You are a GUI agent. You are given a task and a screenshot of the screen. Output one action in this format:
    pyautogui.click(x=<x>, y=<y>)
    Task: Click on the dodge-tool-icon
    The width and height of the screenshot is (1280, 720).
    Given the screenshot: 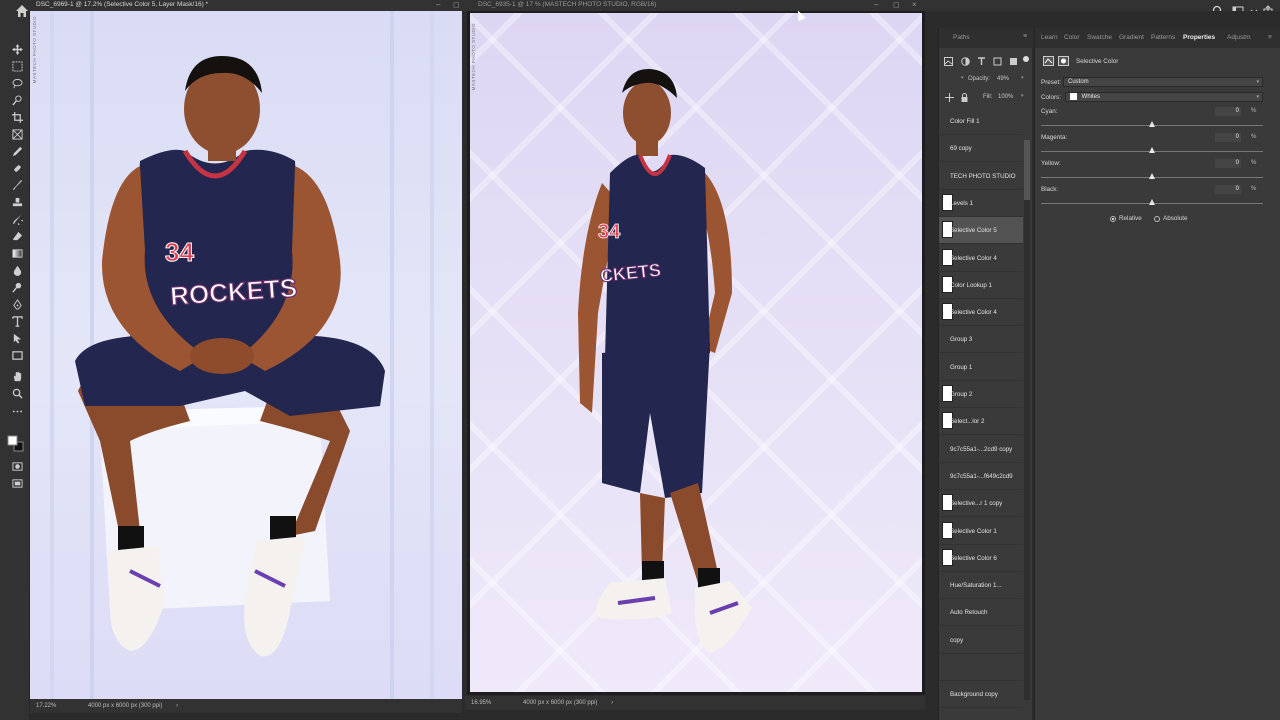 What is the action you would take?
    pyautogui.click(x=17, y=287)
    